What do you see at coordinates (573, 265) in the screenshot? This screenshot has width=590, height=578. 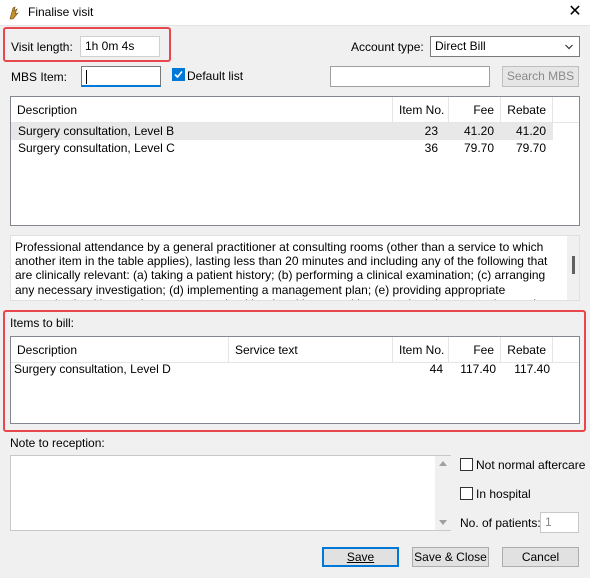 I see `scrollbar-thumb` at bounding box center [573, 265].